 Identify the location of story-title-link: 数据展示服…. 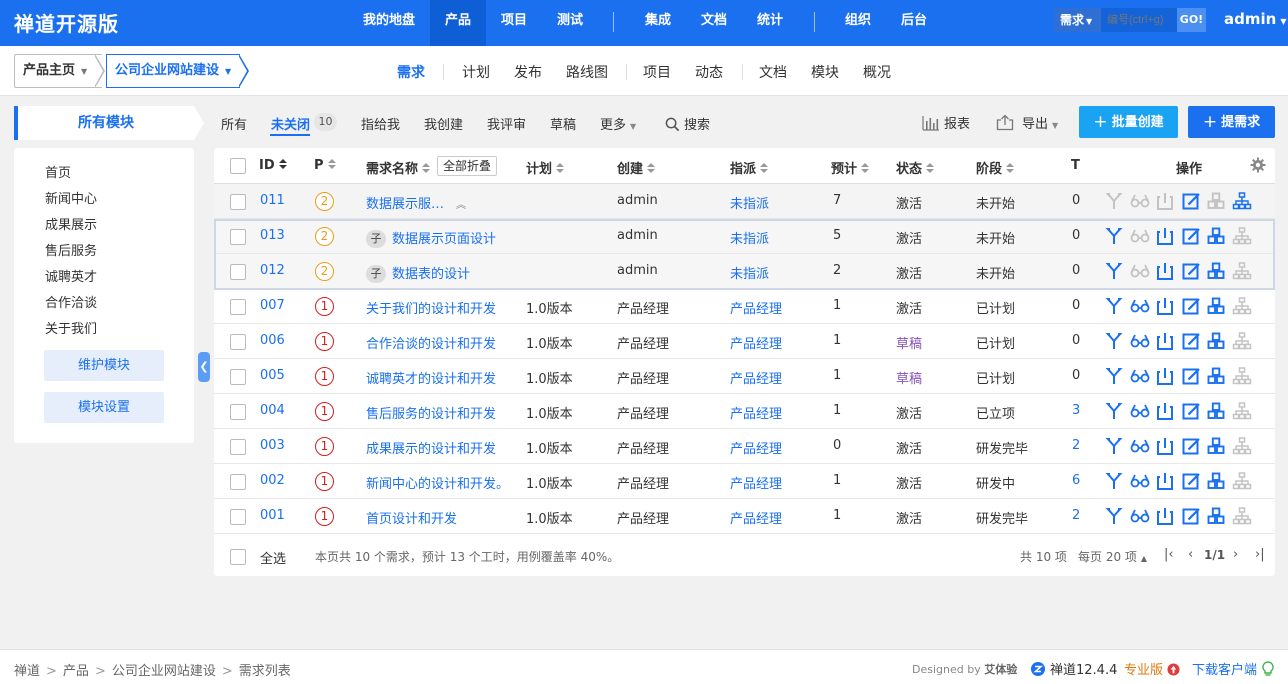
(405, 204).